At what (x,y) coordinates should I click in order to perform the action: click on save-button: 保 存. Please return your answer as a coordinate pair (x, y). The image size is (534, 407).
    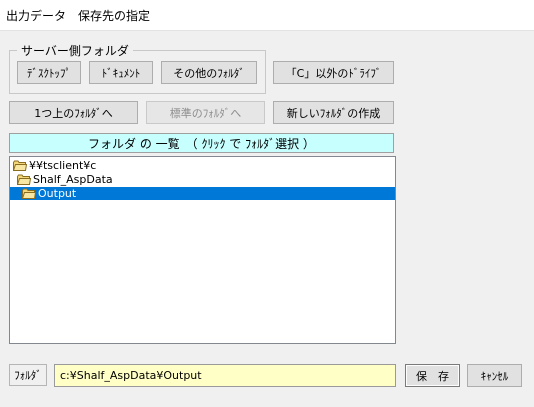
    Looking at the image, I should click on (432, 375).